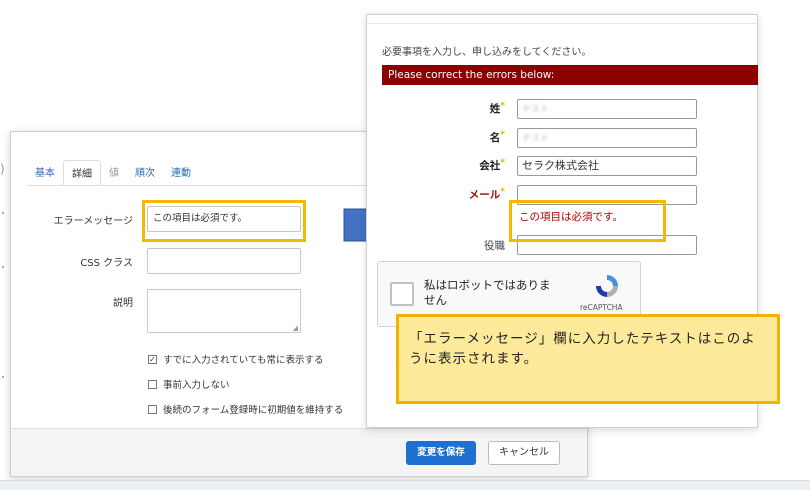  What do you see at coordinates (486, 194) in the screenshot?
I see `email-label: メール*` at bounding box center [486, 194].